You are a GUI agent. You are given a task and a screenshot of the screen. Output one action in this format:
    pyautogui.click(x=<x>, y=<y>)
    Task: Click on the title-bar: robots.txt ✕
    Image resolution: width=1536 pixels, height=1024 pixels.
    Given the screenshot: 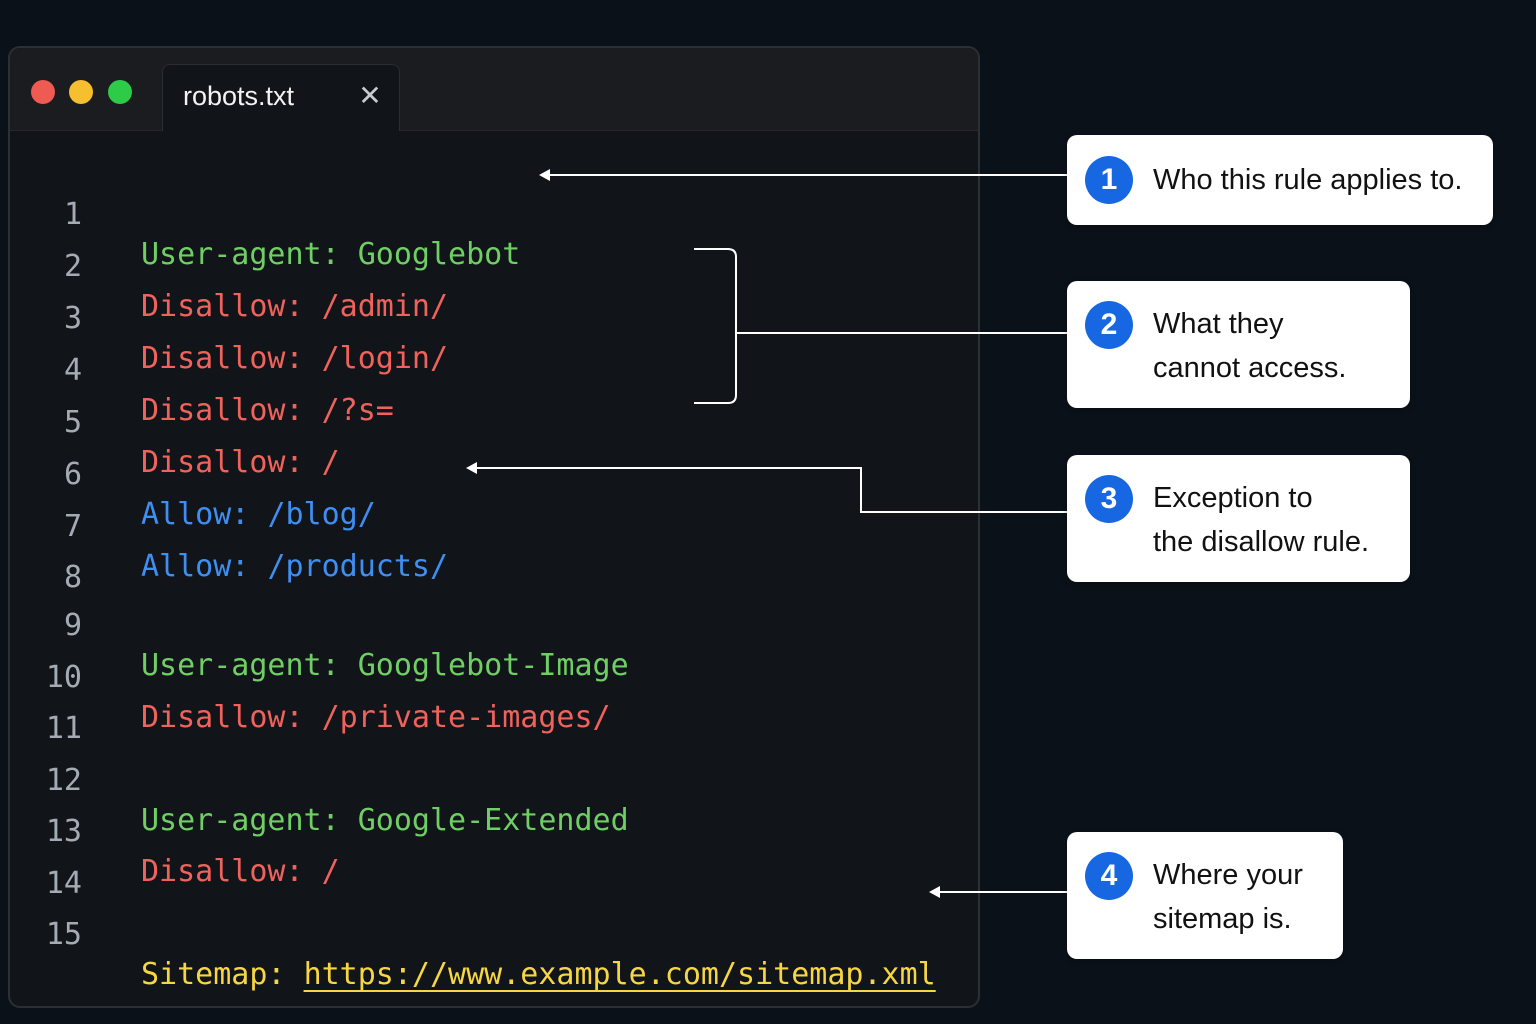 What is the action you would take?
    pyautogui.click(x=494, y=89)
    